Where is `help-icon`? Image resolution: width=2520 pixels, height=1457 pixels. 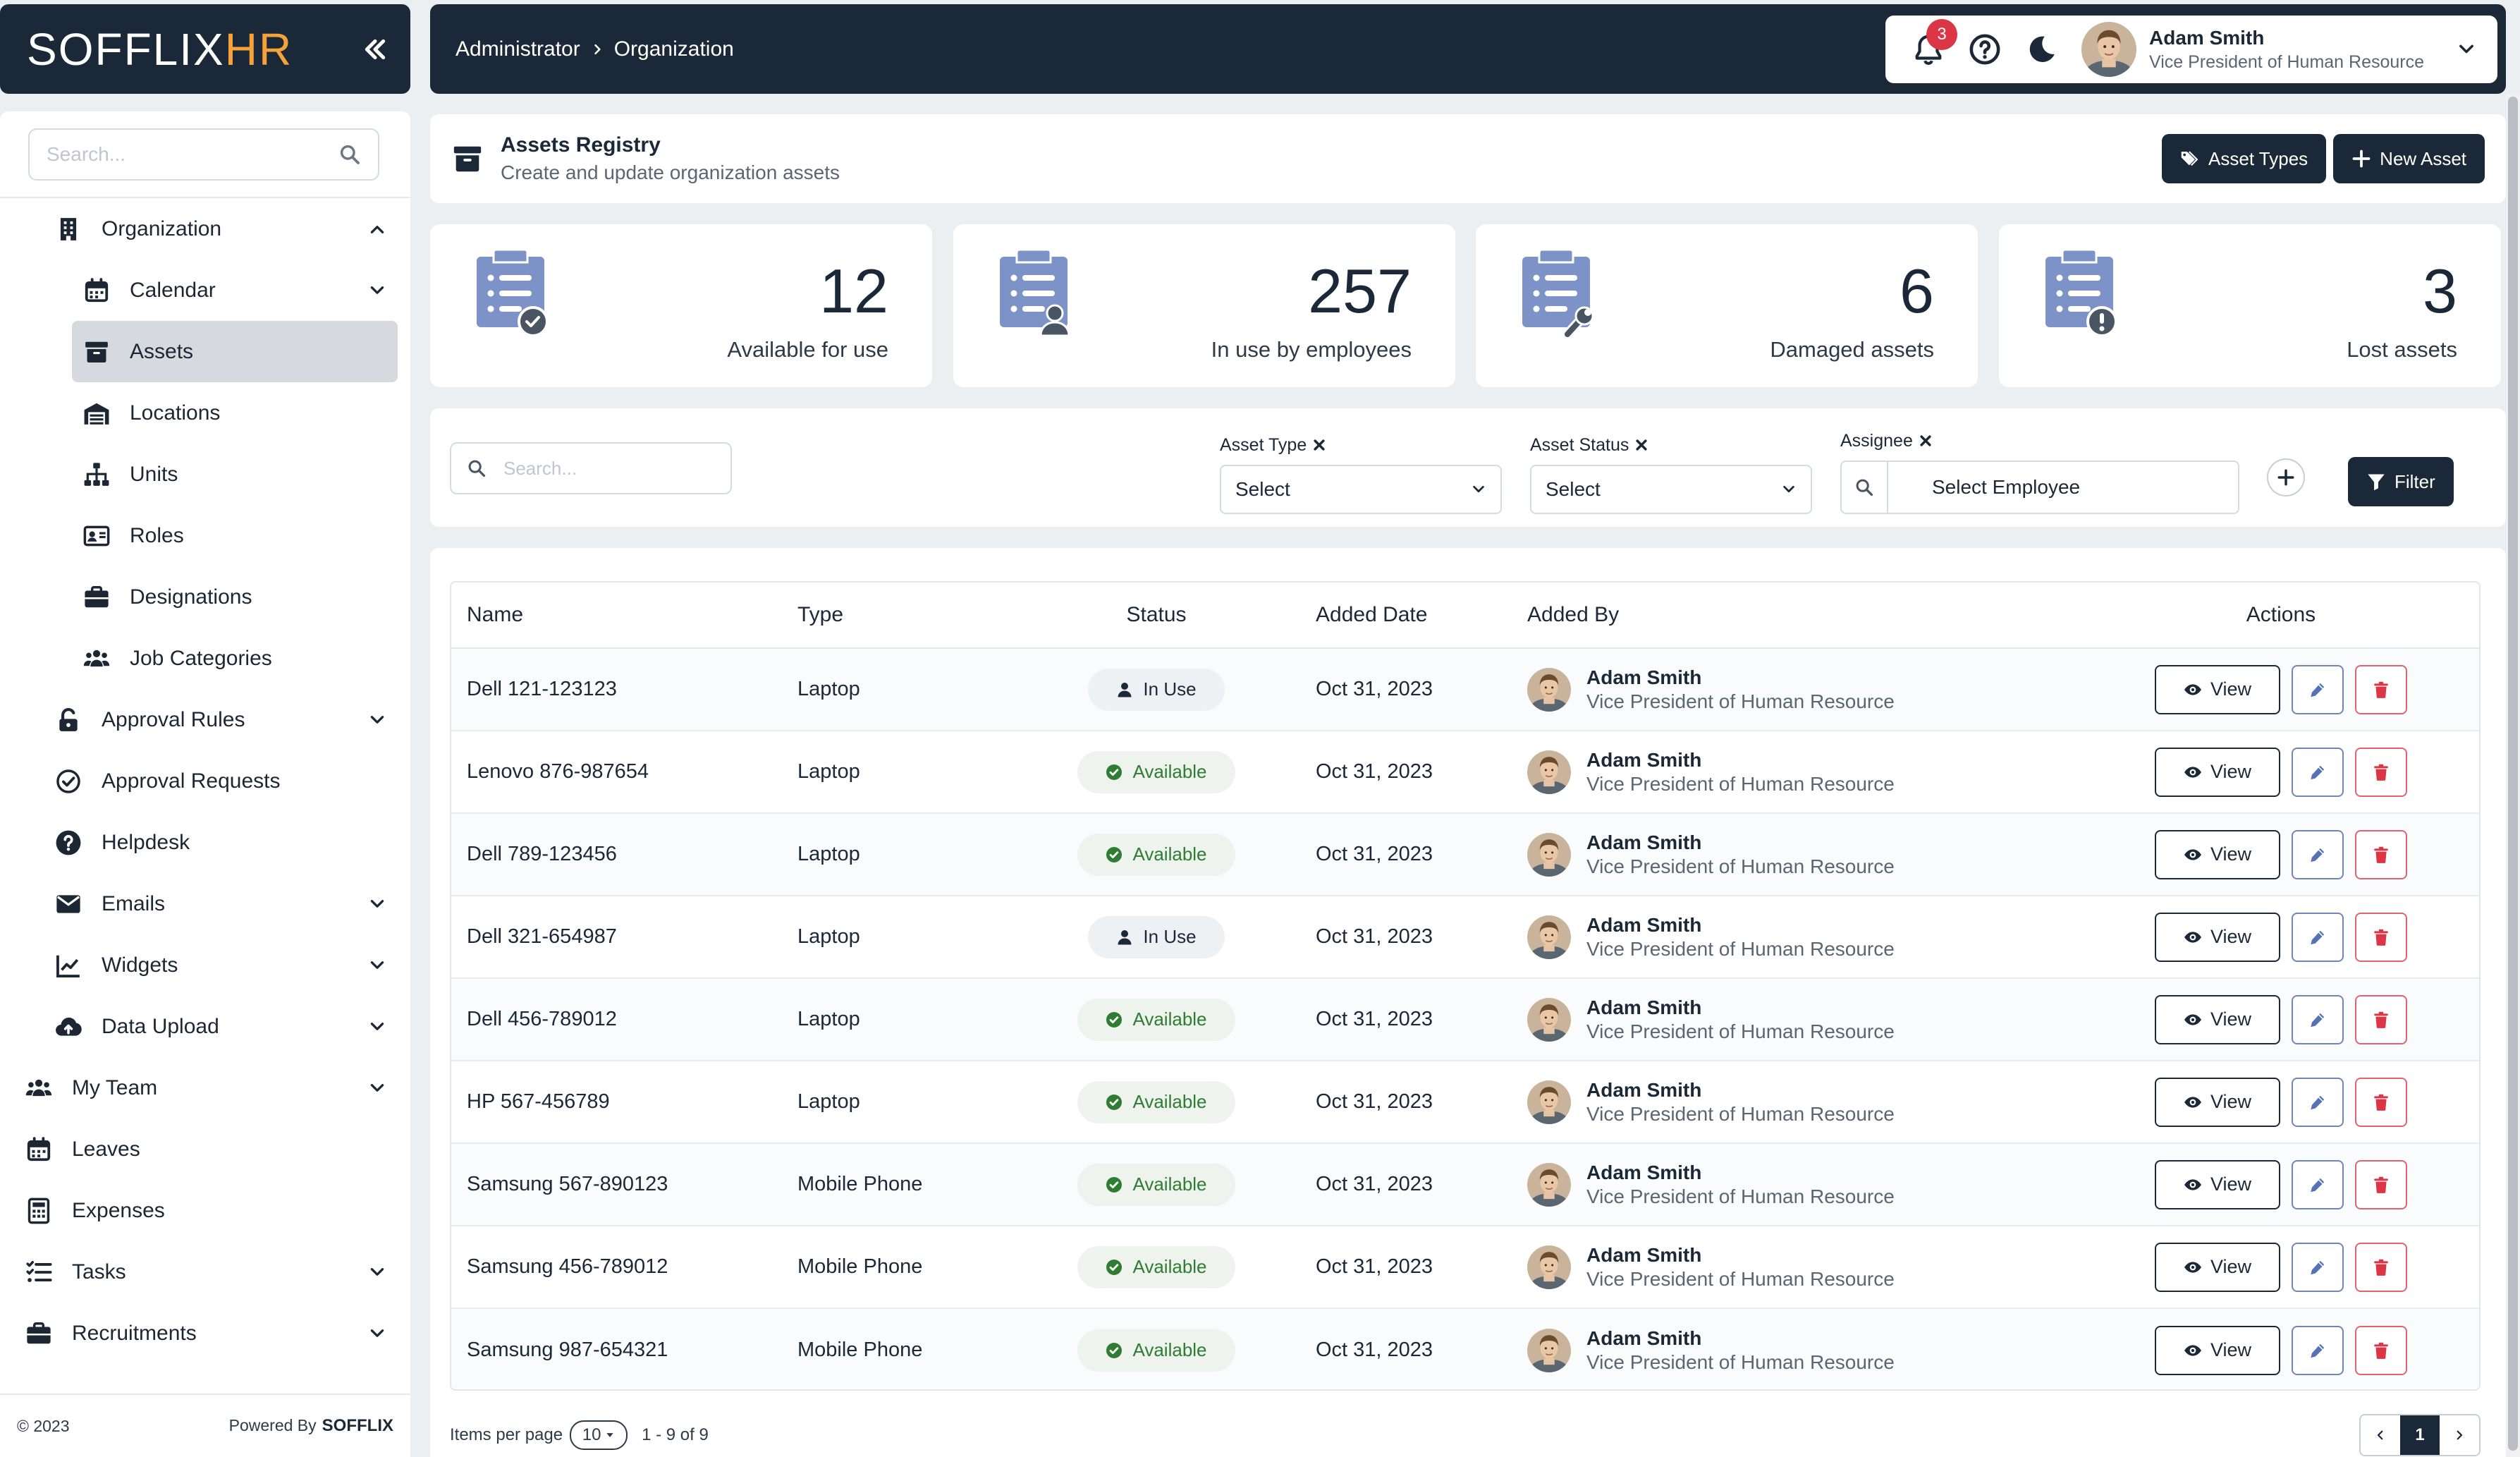 help-icon is located at coordinates (1985, 49).